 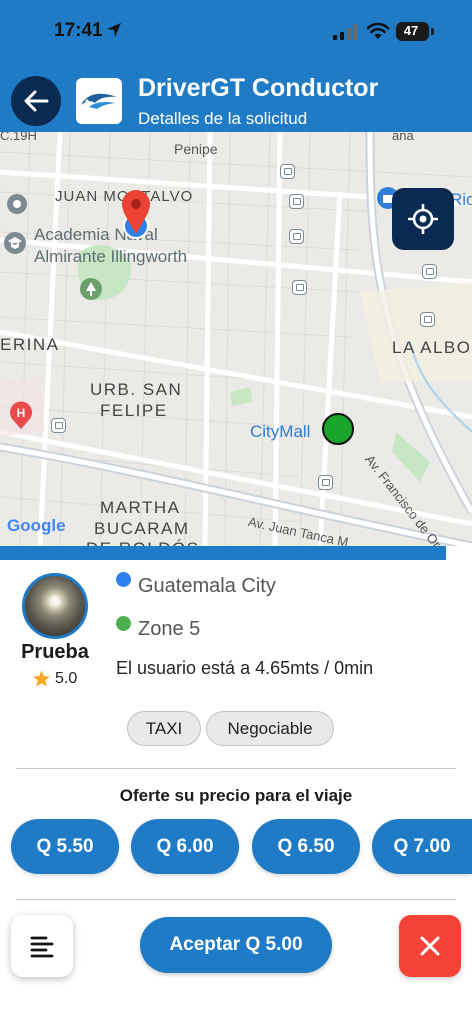 I want to click on price-option-button: Q 6.00, so click(x=185, y=846).